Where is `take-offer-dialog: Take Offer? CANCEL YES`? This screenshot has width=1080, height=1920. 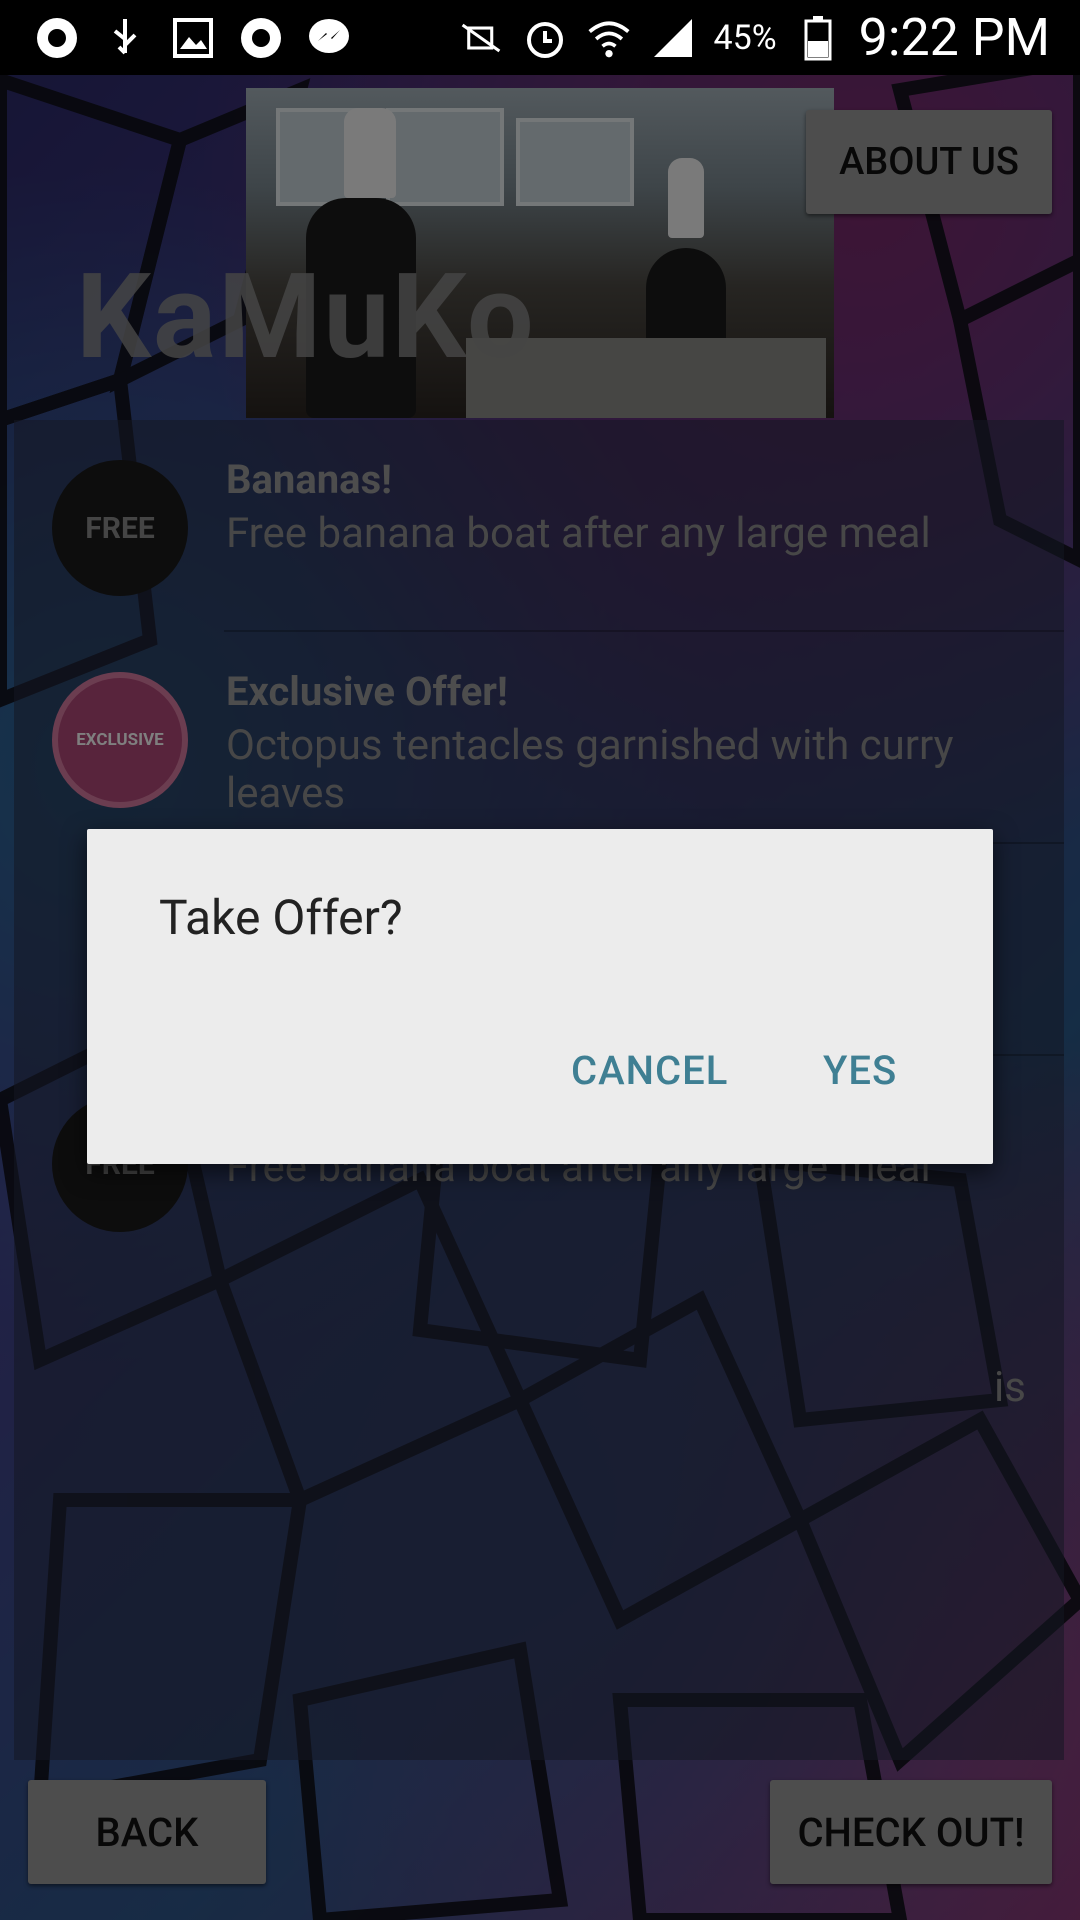 take-offer-dialog: Take Offer? CANCEL YES is located at coordinates (540, 996).